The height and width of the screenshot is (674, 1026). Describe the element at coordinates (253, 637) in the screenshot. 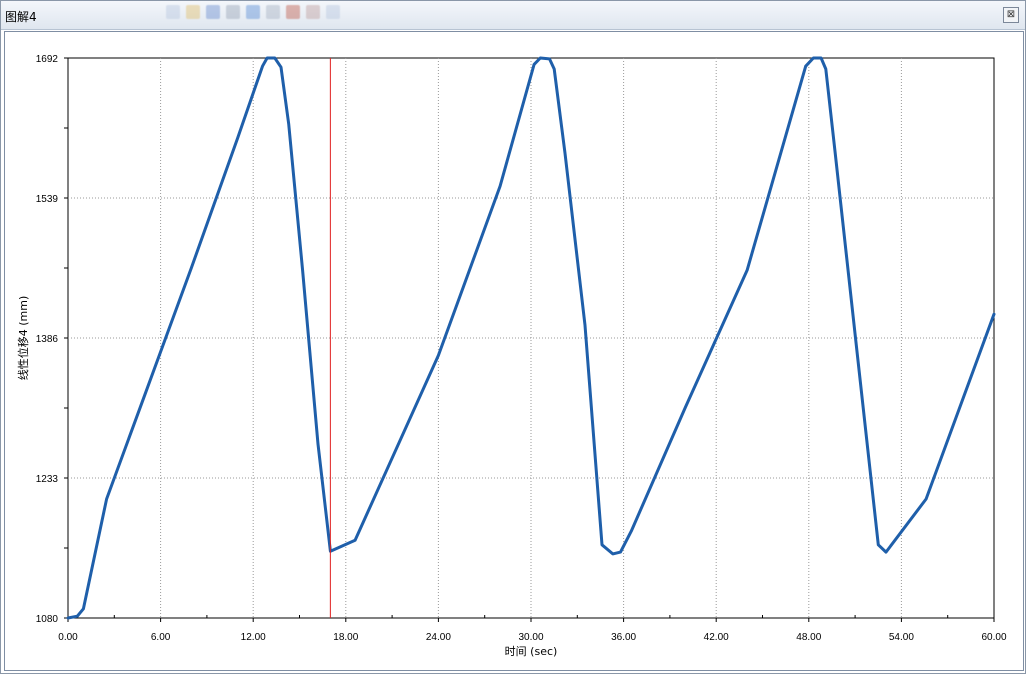

I see `x-tick-label: 12.00` at that location.